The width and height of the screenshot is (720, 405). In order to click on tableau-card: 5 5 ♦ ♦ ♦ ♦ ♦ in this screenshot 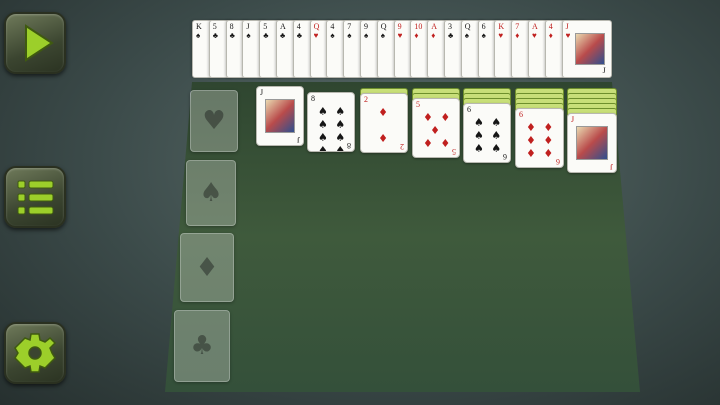, I will do `click(436, 128)`.